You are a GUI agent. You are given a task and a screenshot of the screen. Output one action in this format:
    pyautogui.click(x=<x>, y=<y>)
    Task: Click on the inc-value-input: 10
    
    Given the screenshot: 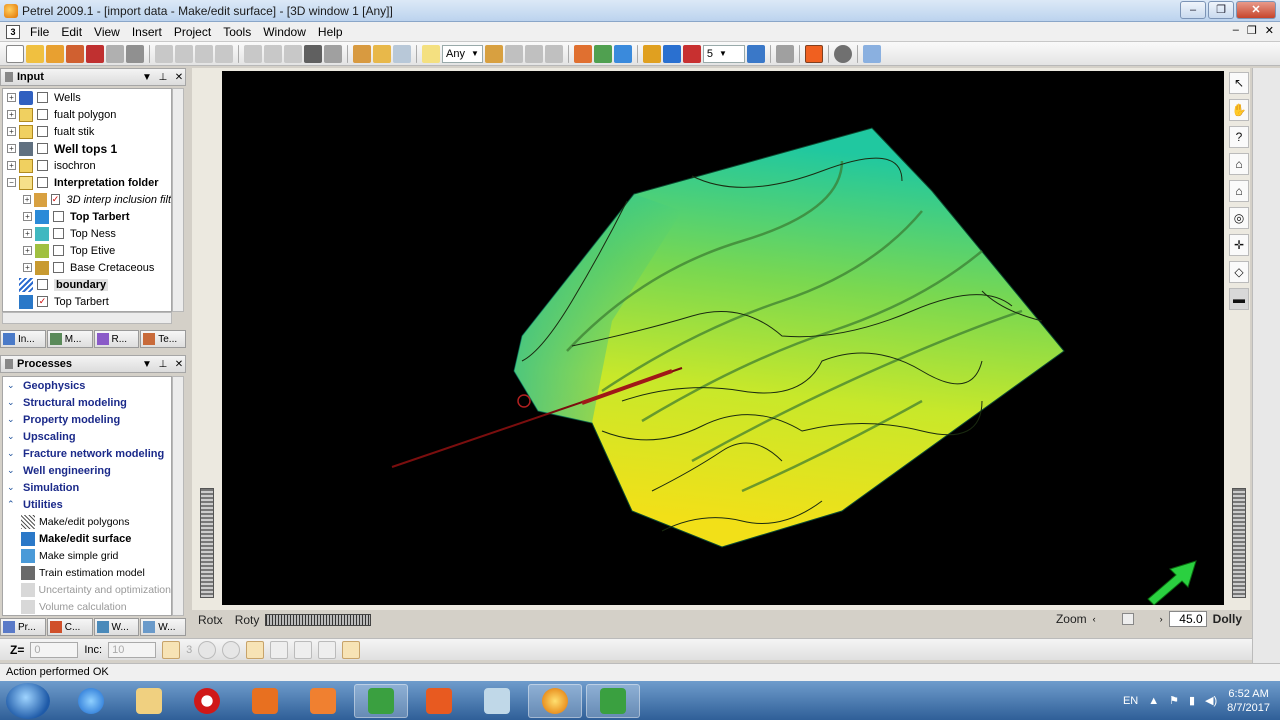 What is the action you would take?
    pyautogui.click(x=132, y=649)
    